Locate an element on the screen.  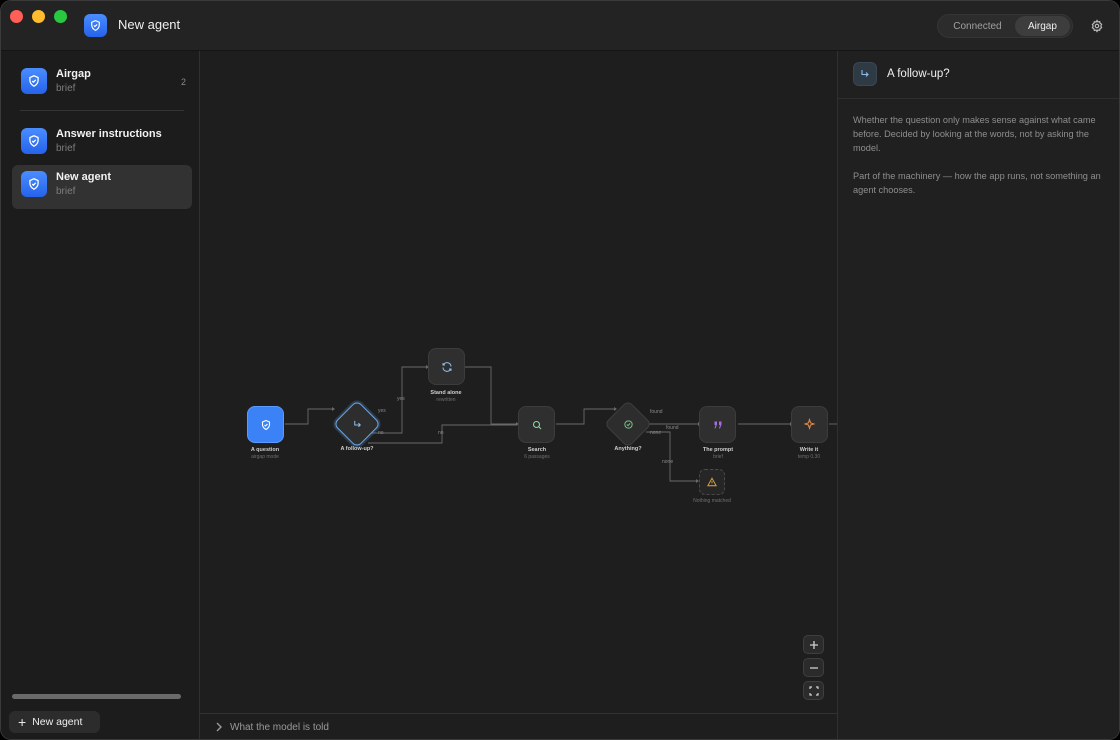
flow-node-nothing-matched is located at coordinates (712, 482).